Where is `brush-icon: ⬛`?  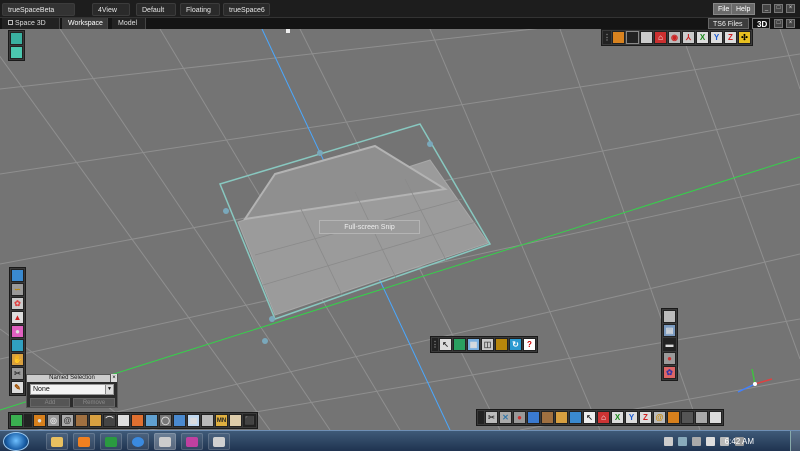
brush-icon: ⬛ is located at coordinates (249, 420).